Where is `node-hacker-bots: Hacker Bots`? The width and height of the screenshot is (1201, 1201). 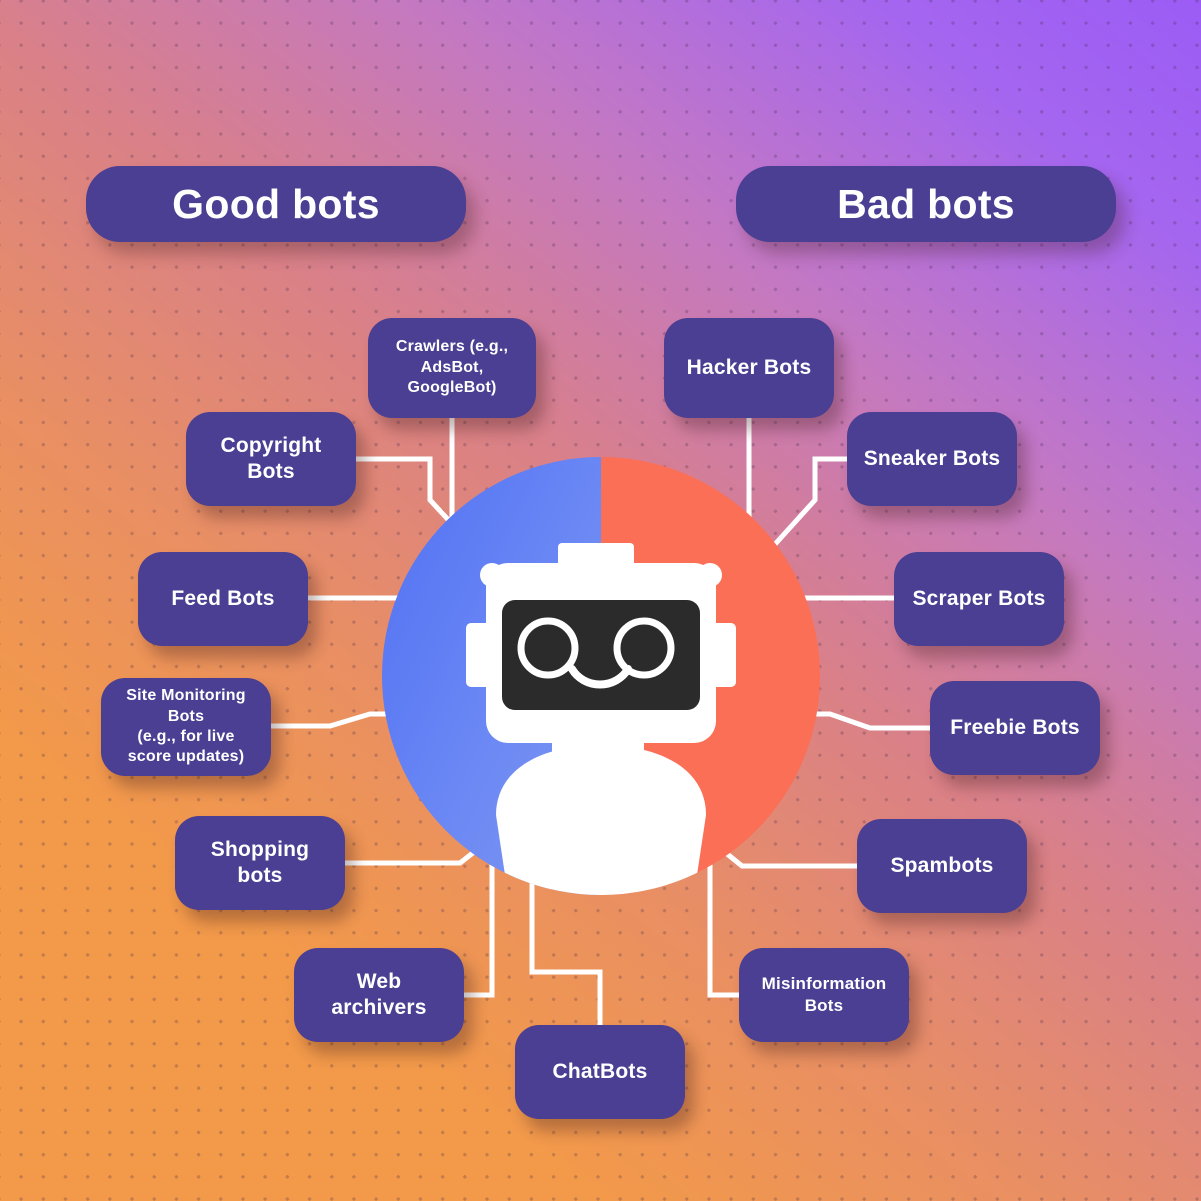 node-hacker-bots: Hacker Bots is located at coordinates (749, 368).